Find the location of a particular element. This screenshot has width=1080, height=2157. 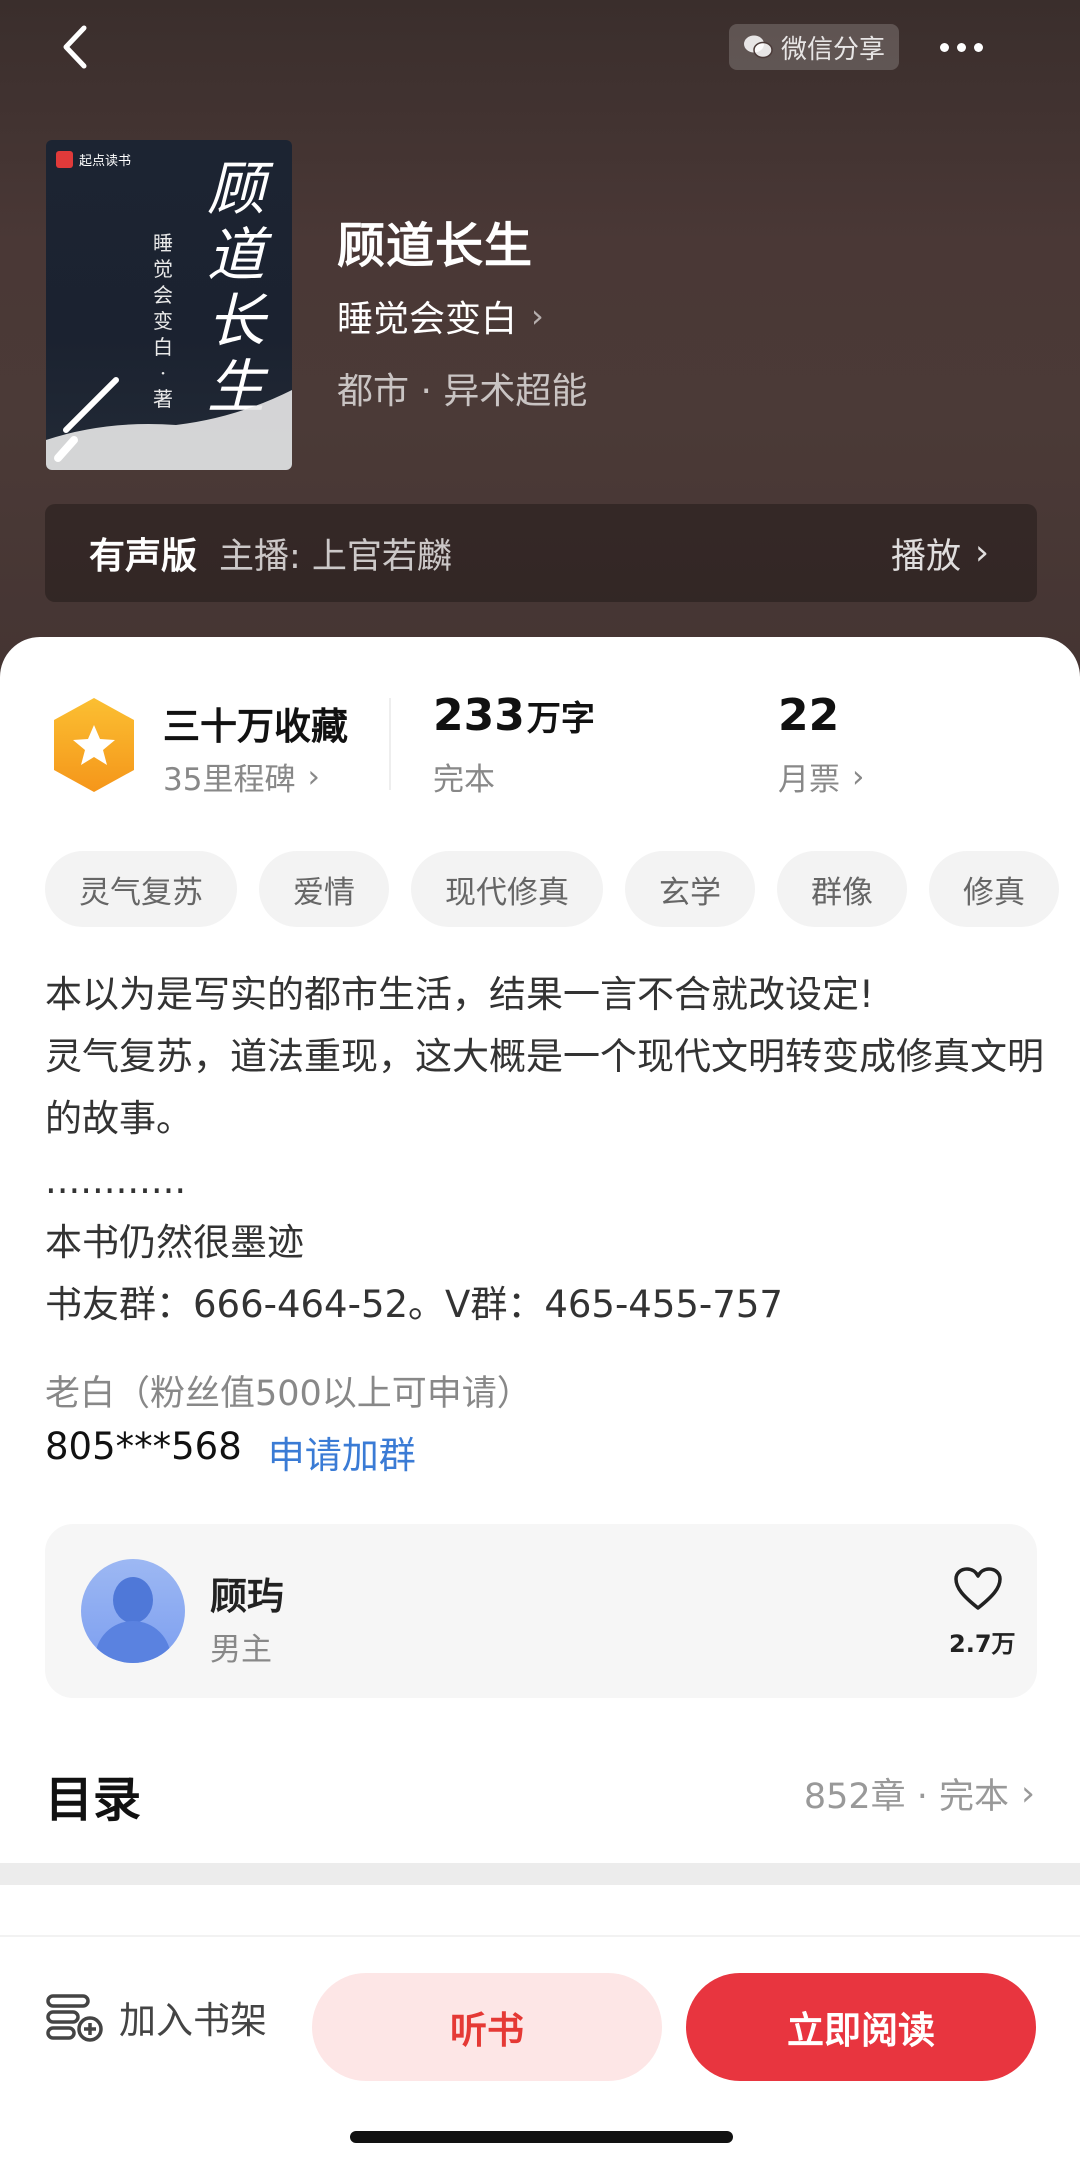

character-like-count: 2.7万 is located at coordinates (982, 1644).